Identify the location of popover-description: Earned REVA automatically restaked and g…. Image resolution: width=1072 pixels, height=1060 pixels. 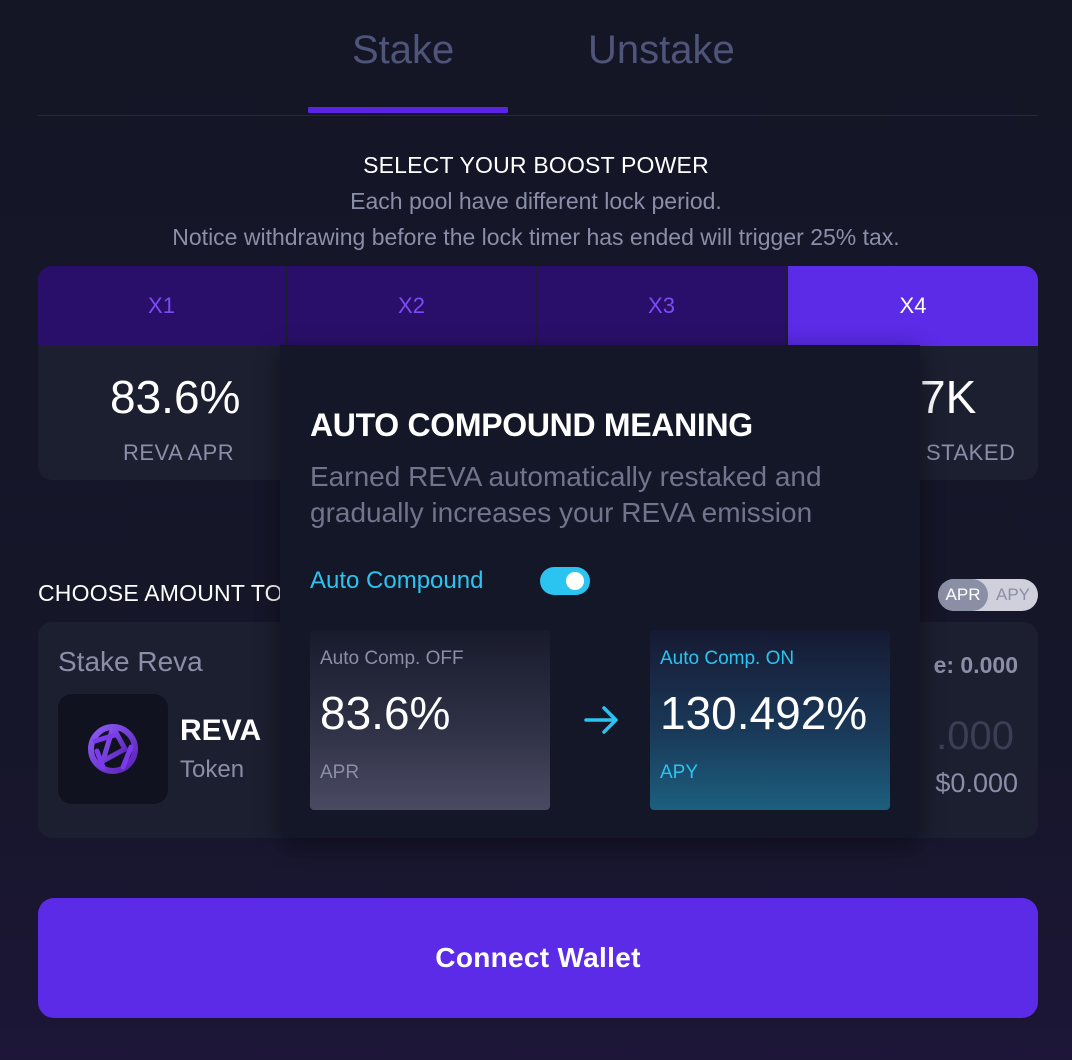
(566, 494).